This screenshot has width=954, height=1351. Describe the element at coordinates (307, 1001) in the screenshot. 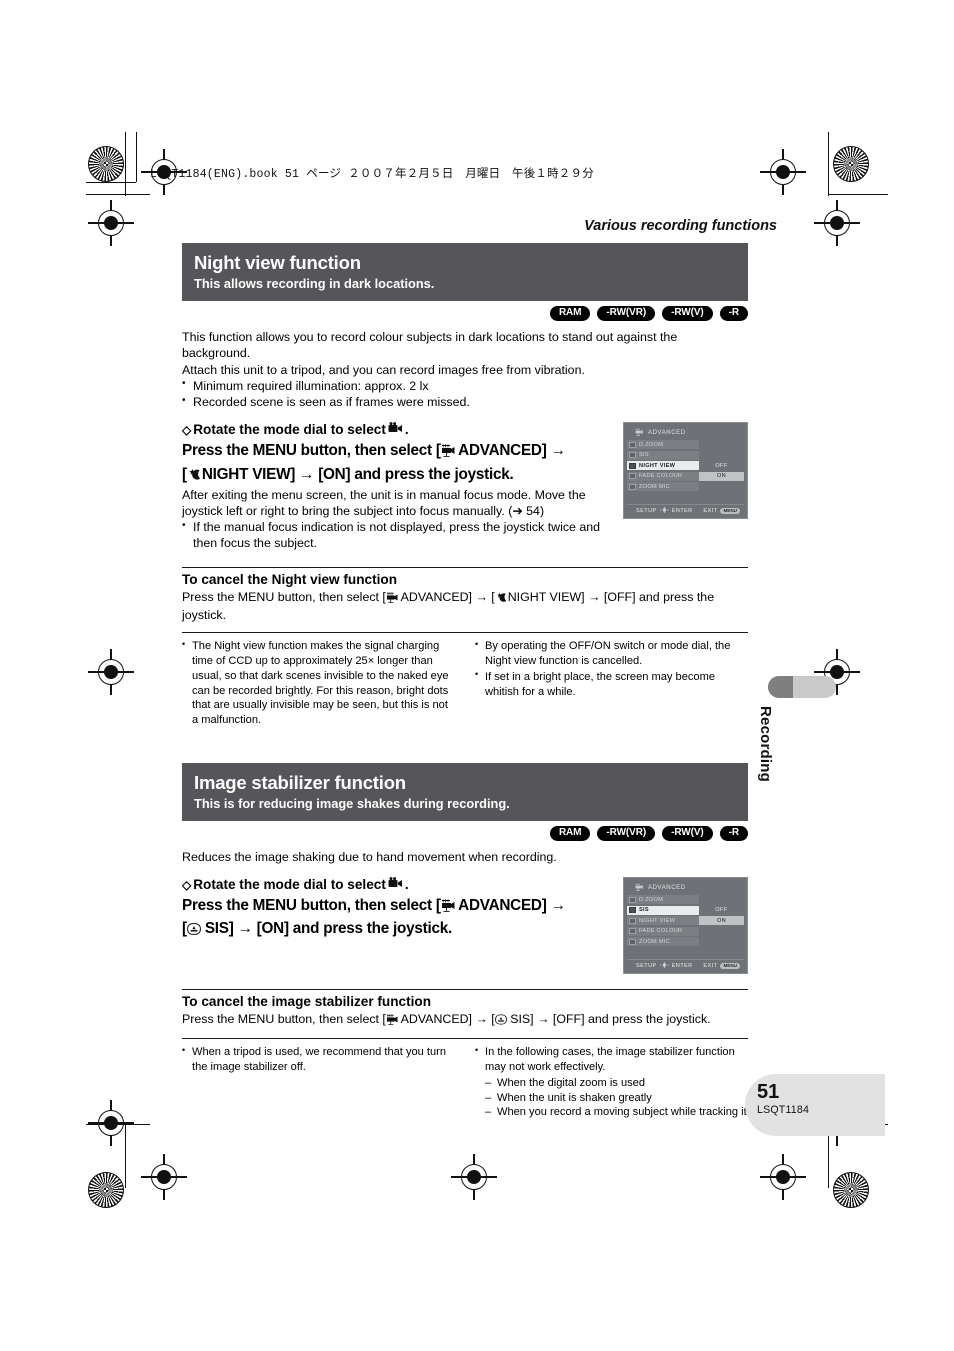

I see `cancel-image-stabilizer-heading: To cancel the image stabilizer function` at that location.